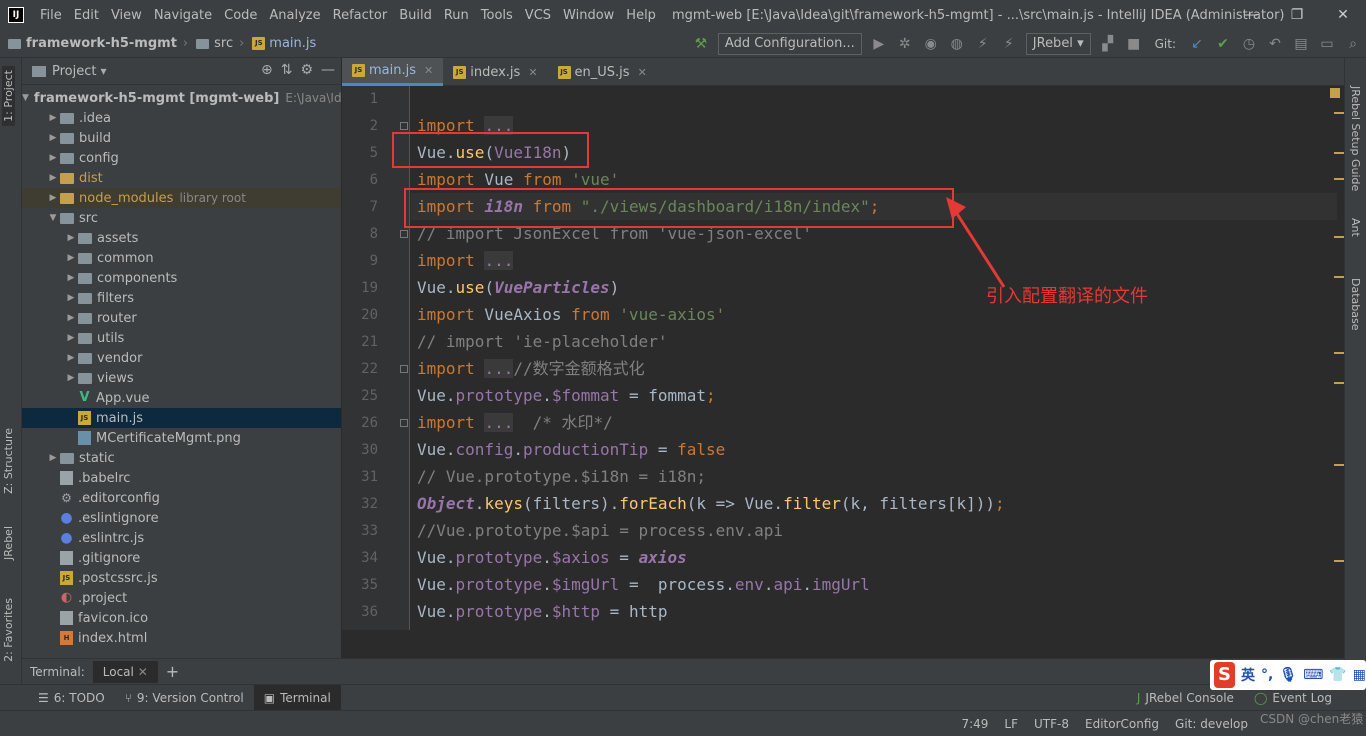 Image resolution: width=1366 pixels, height=736 pixels. Describe the element at coordinates (284, 43) in the screenshot. I see `breadcrumb-file: JS main.js` at that location.